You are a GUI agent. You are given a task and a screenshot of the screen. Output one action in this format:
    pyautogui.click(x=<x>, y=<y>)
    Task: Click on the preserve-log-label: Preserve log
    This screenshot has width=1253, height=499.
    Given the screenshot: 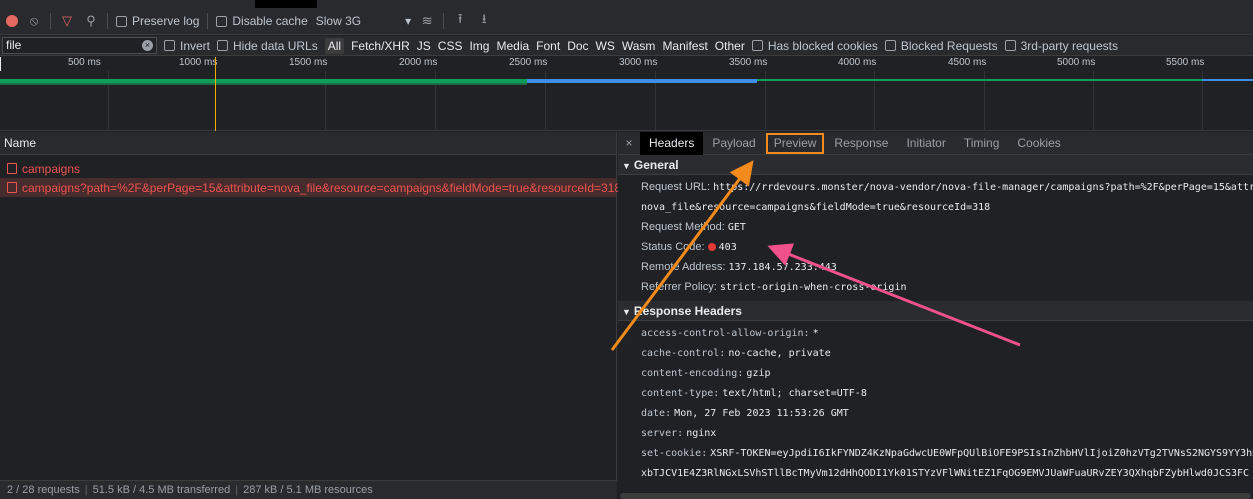 What is the action you would take?
    pyautogui.click(x=166, y=21)
    